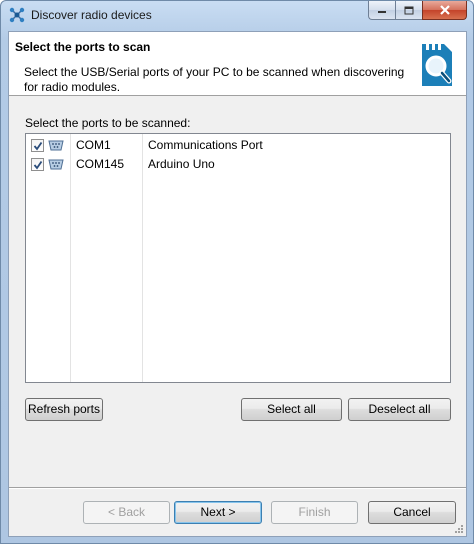  I want to click on back-button: < Back, so click(126, 512).